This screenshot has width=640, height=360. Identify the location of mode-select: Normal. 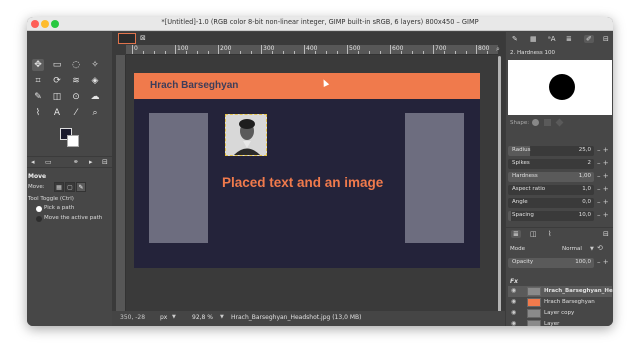
(572, 249).